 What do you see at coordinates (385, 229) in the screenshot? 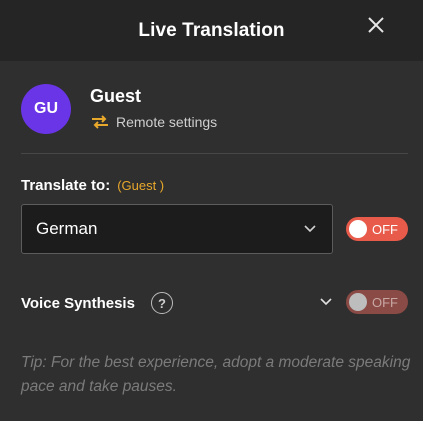
I see `translation-toggle-label: OFF` at bounding box center [385, 229].